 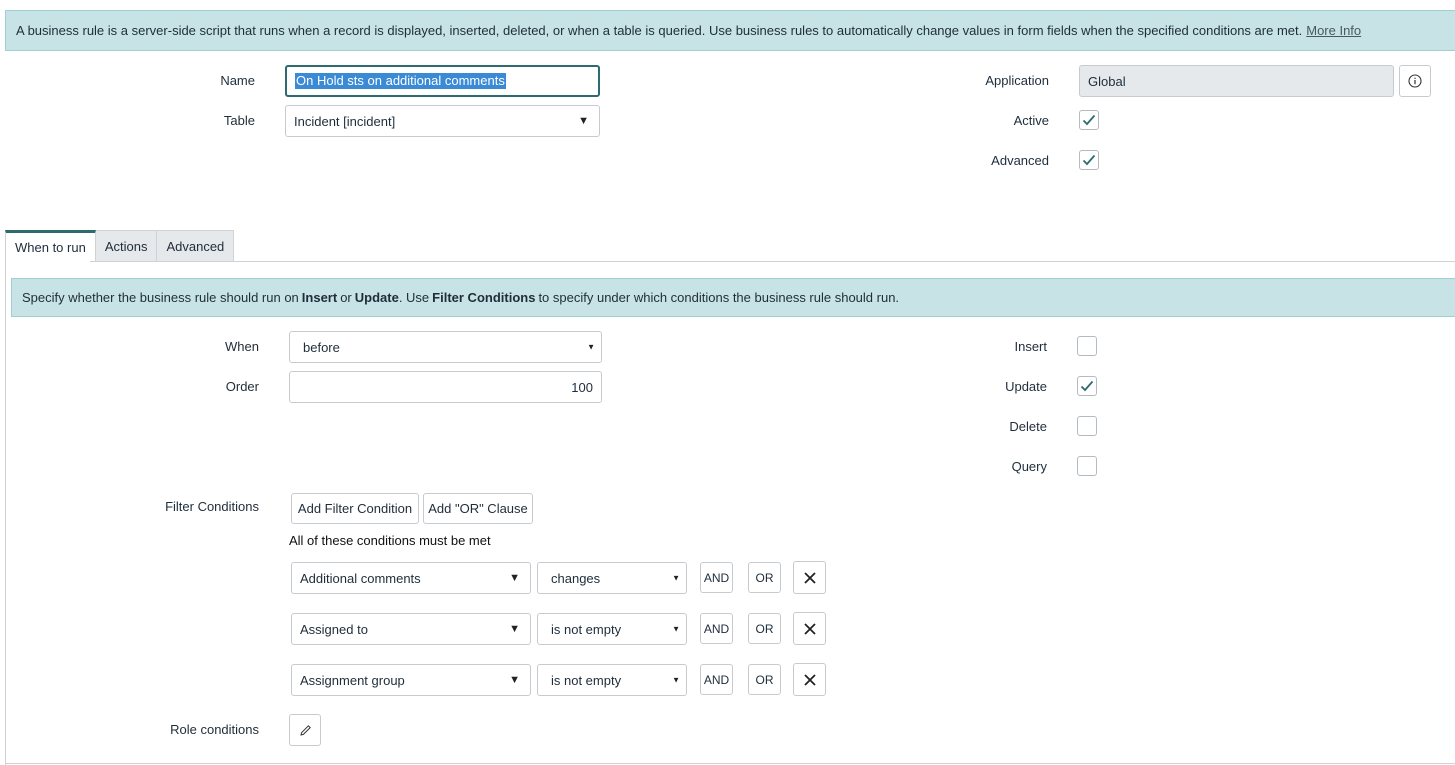 What do you see at coordinates (478, 508) in the screenshot?
I see `add-or-clause-button: Add "OR" Clause` at bounding box center [478, 508].